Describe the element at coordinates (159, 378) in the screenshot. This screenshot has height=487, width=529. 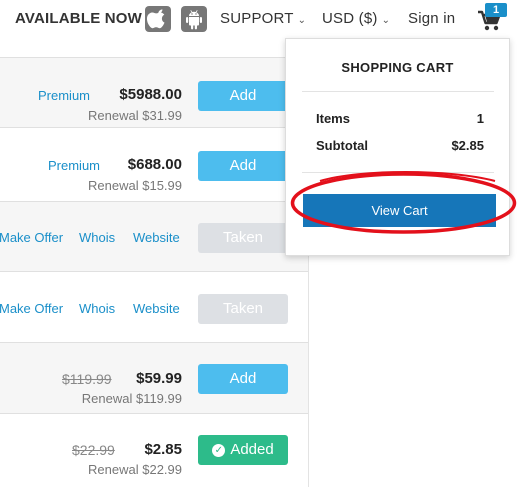
I see `price: $59.99` at that location.